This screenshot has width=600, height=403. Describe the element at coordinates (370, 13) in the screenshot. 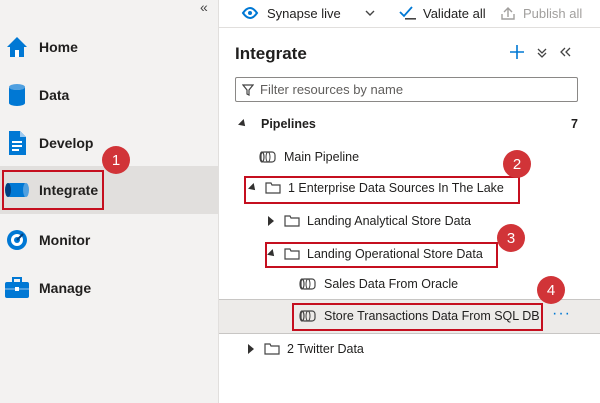

I see `chevron-down-icon` at that location.